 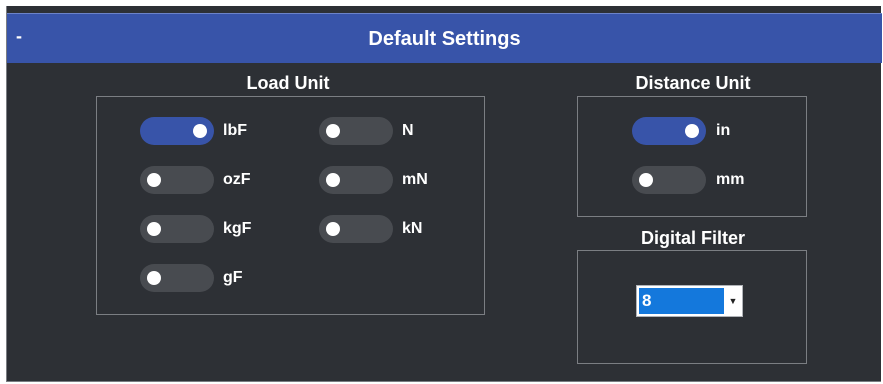 What do you see at coordinates (177, 180) in the screenshot?
I see `toggle-ozf` at bounding box center [177, 180].